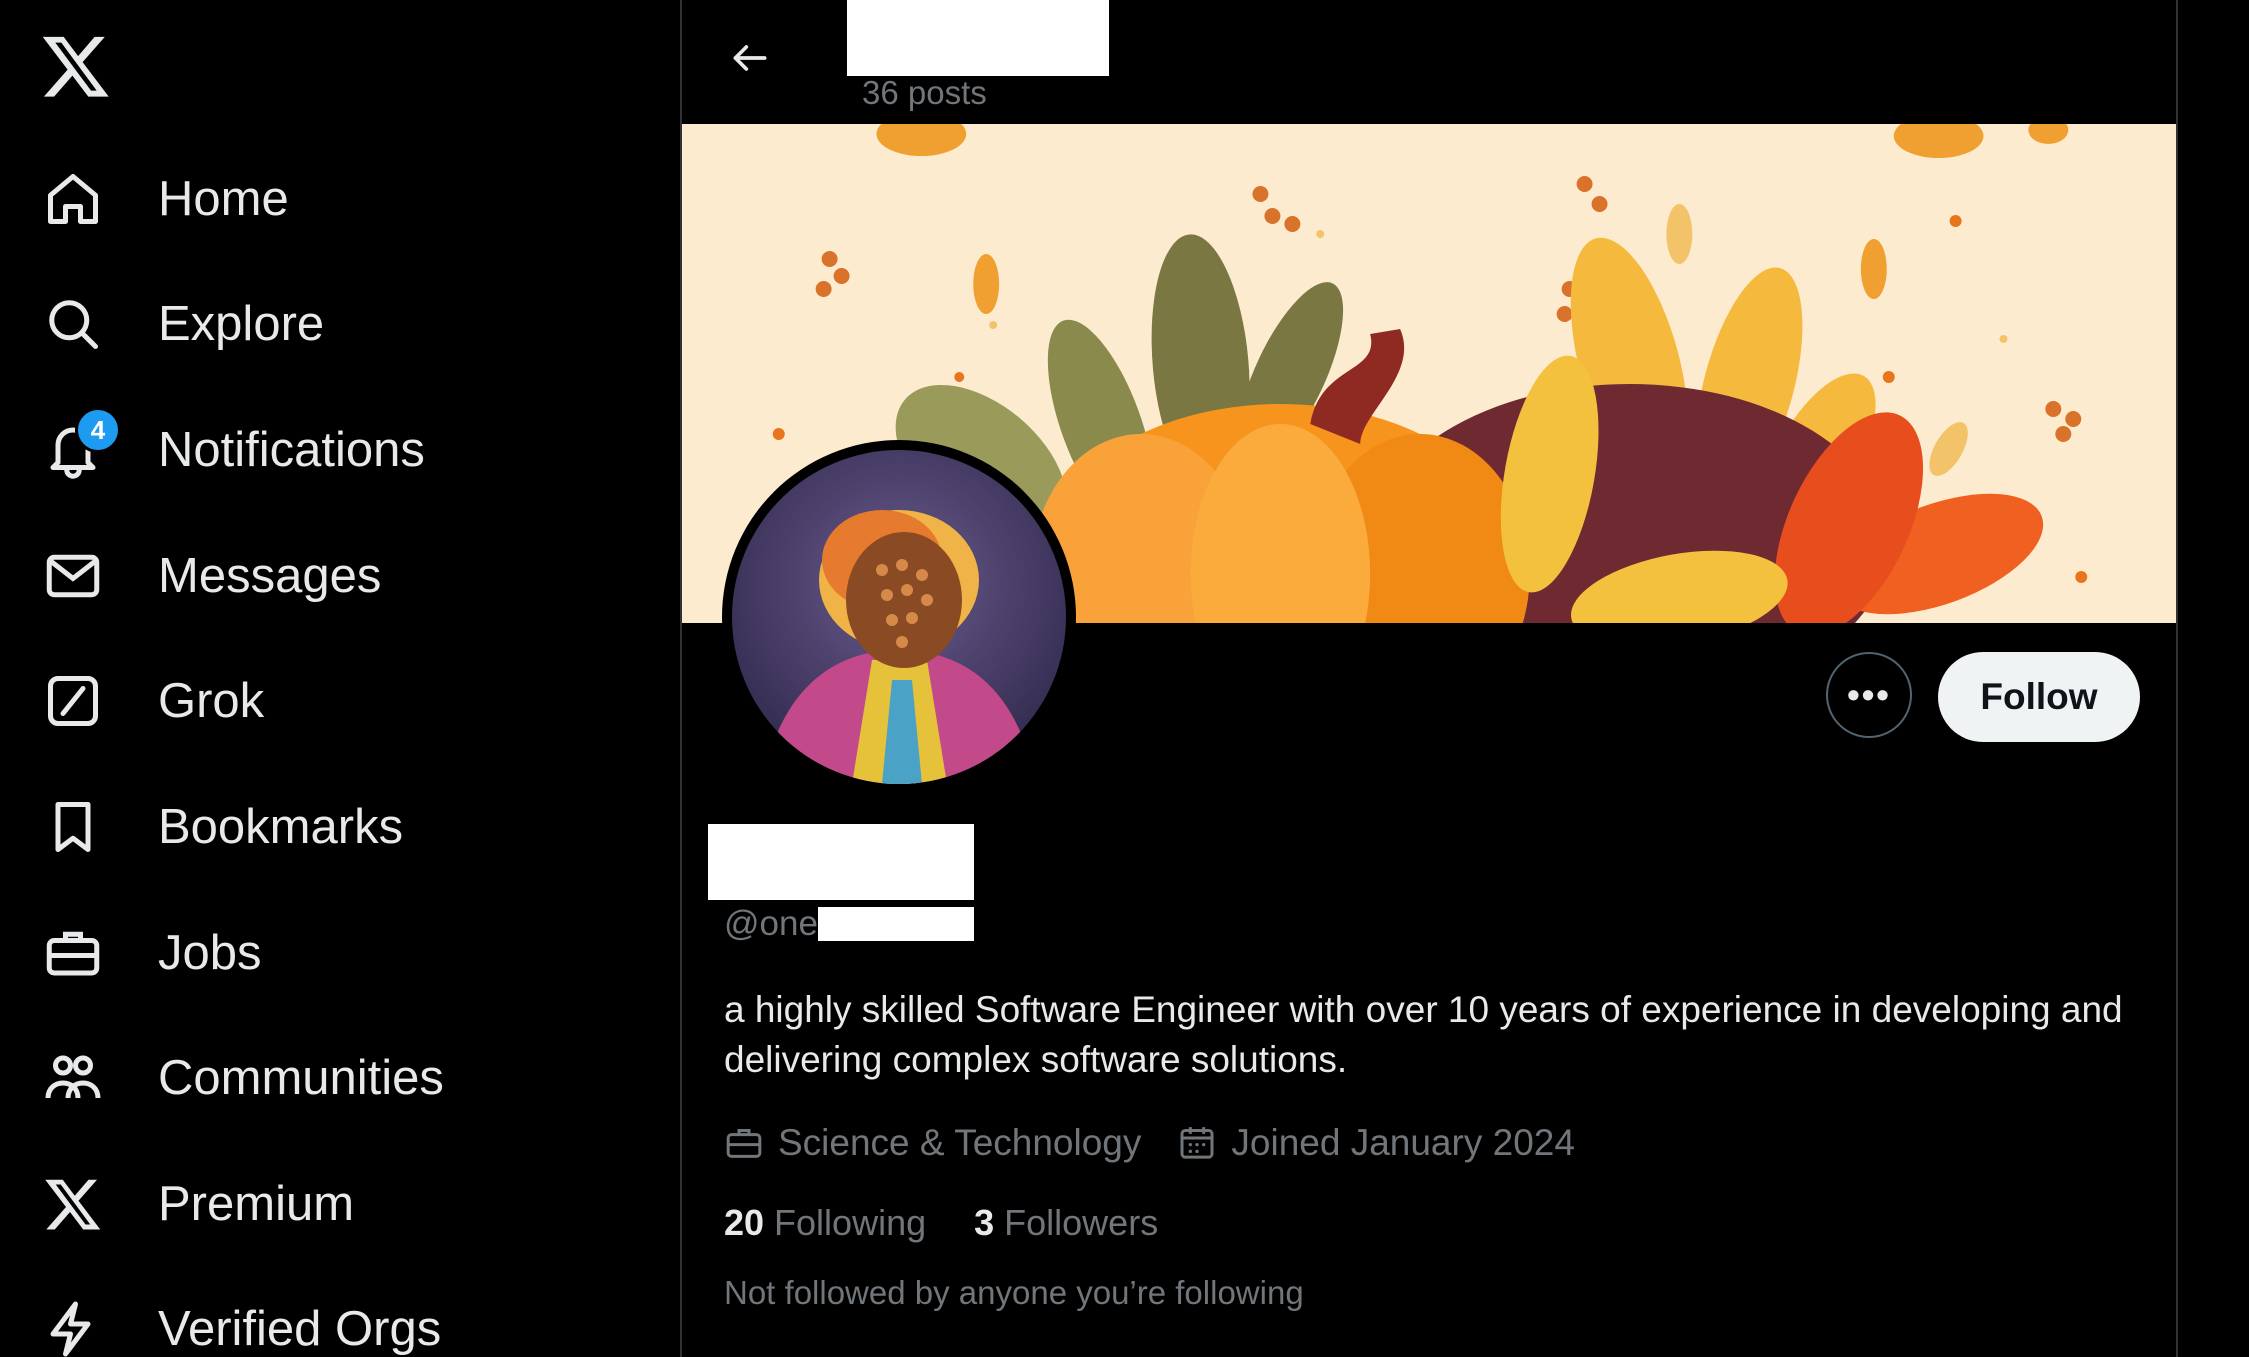  What do you see at coordinates (301, 1078) in the screenshot?
I see `sidebar-item-label: Communities` at bounding box center [301, 1078].